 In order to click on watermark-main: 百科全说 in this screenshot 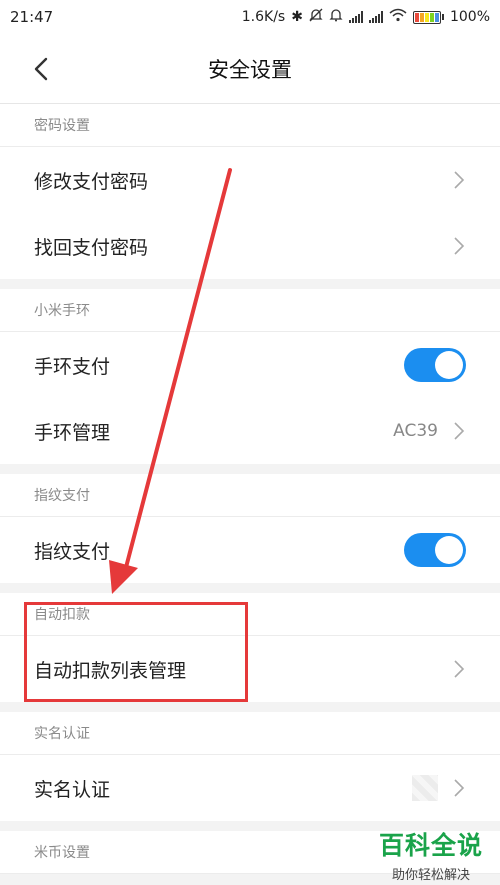, I will do `click(430, 845)`.